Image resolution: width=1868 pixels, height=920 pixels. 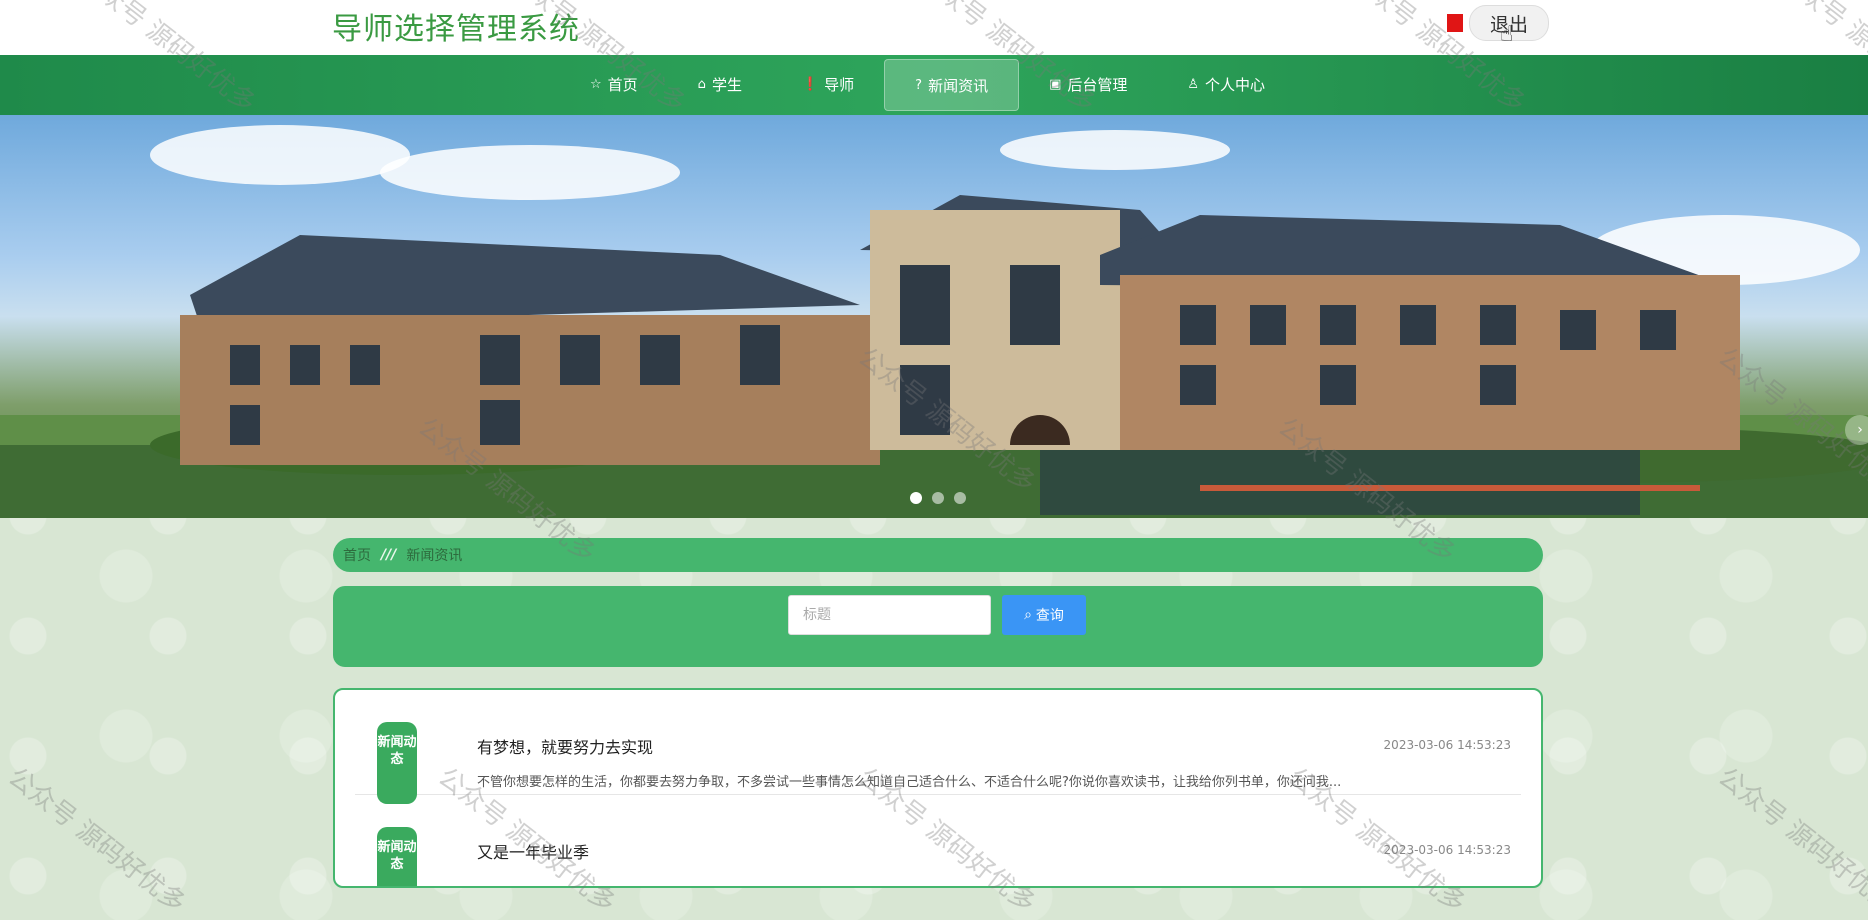 What do you see at coordinates (357, 555) in the screenshot?
I see `breadcrumb-home: 首页` at bounding box center [357, 555].